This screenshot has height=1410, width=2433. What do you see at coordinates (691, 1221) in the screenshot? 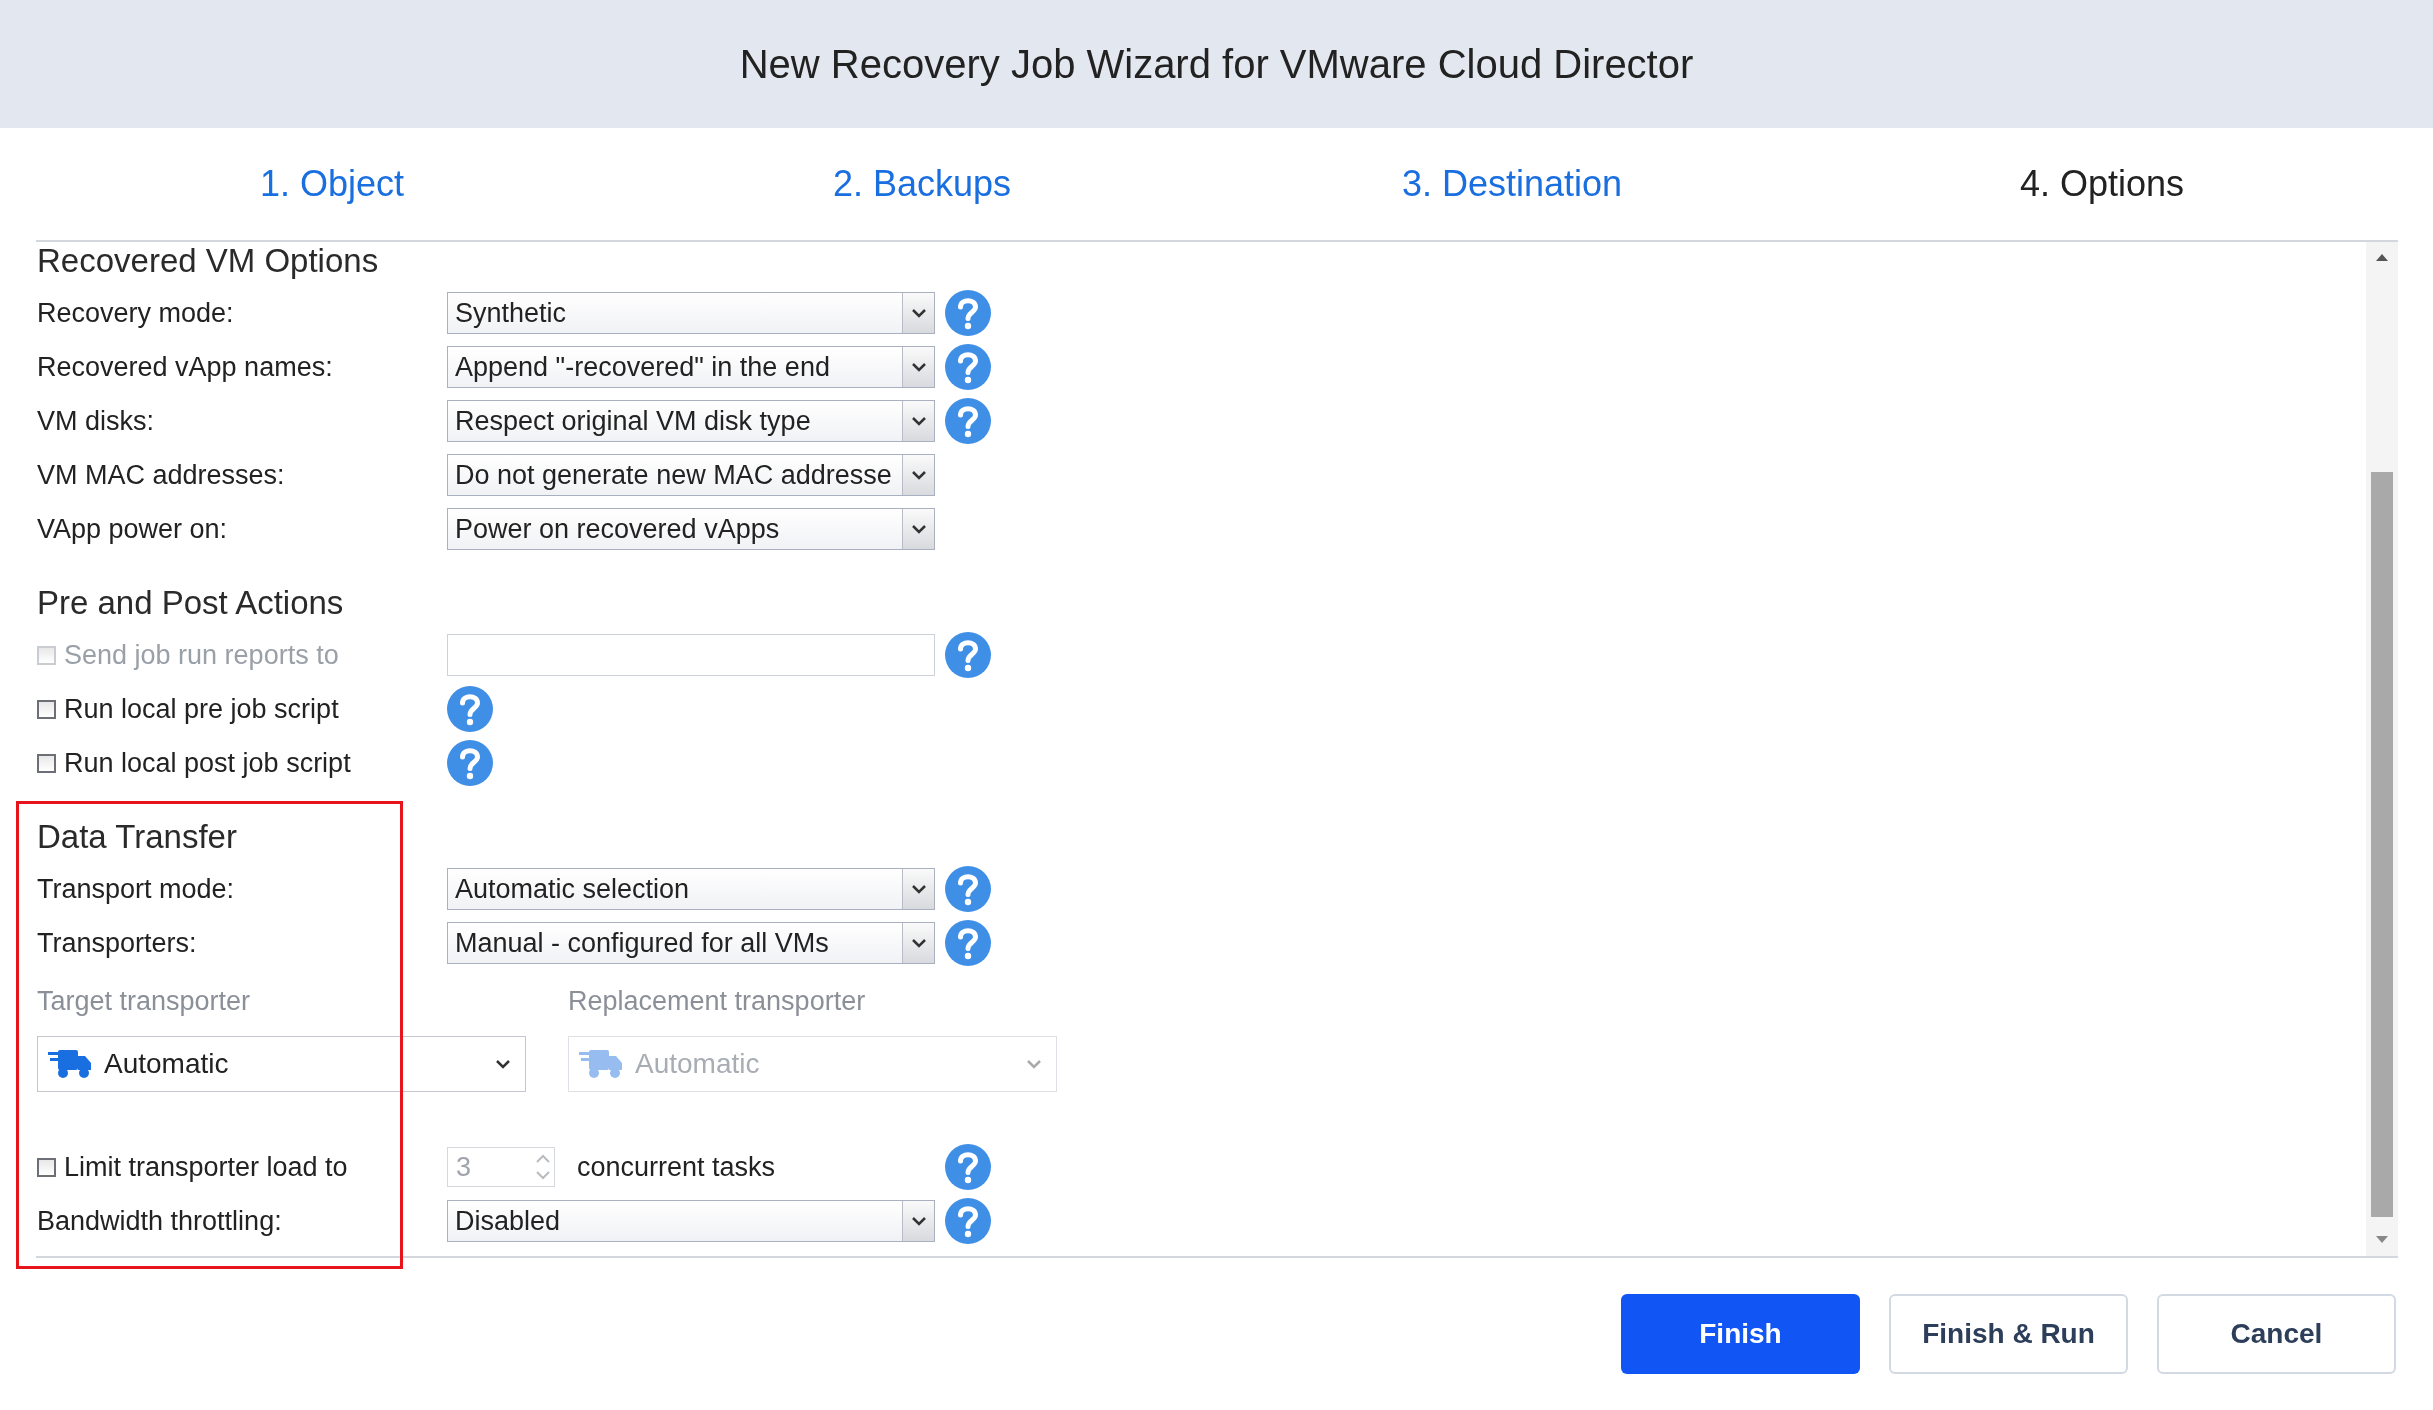
I see `select-field: Disabled` at bounding box center [691, 1221].